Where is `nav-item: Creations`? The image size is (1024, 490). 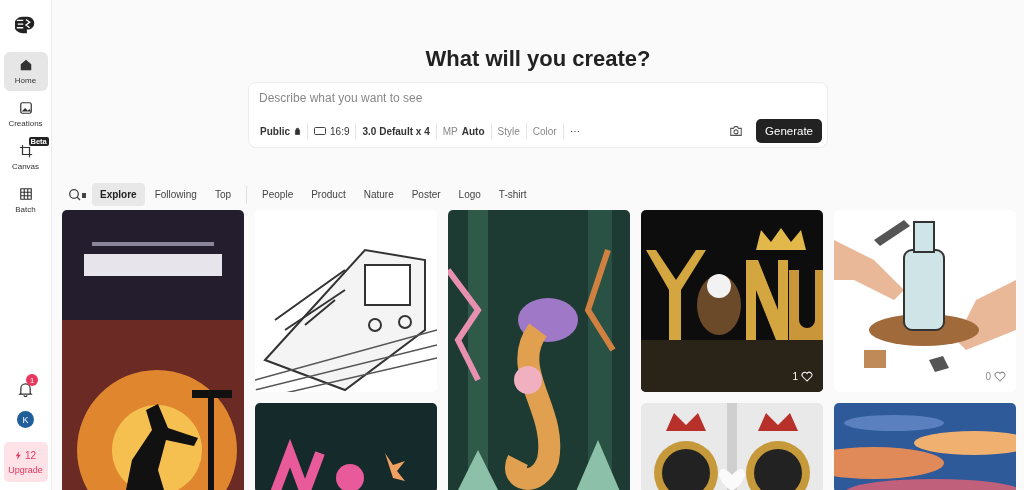 nav-item: Creations is located at coordinates (25, 114).